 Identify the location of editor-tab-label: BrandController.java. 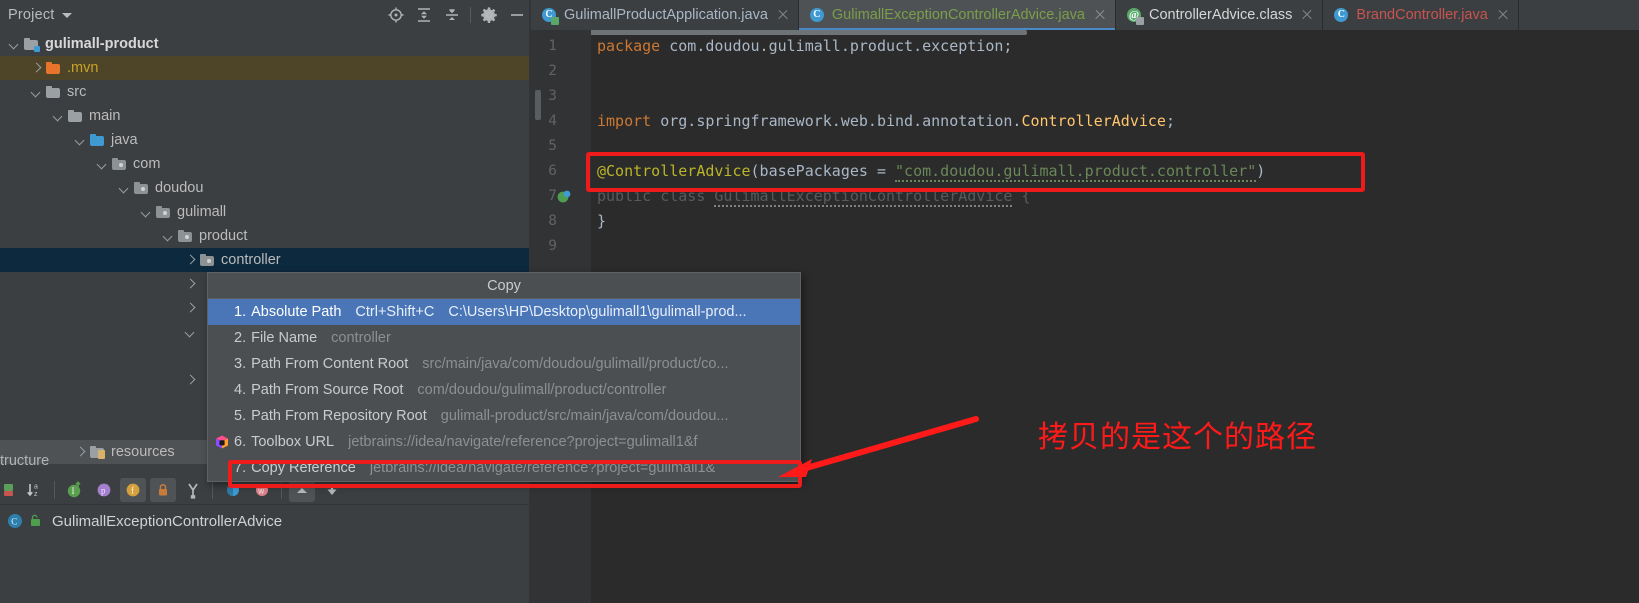
(1422, 15).